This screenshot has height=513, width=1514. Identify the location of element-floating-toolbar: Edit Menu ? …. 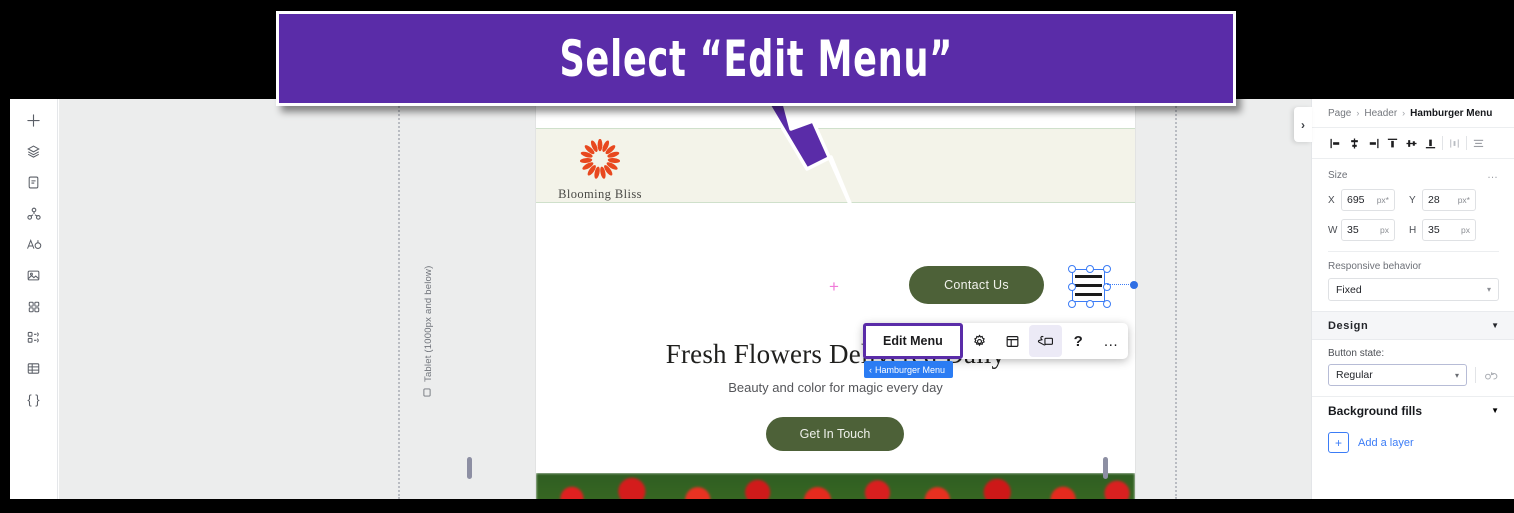
(995, 341).